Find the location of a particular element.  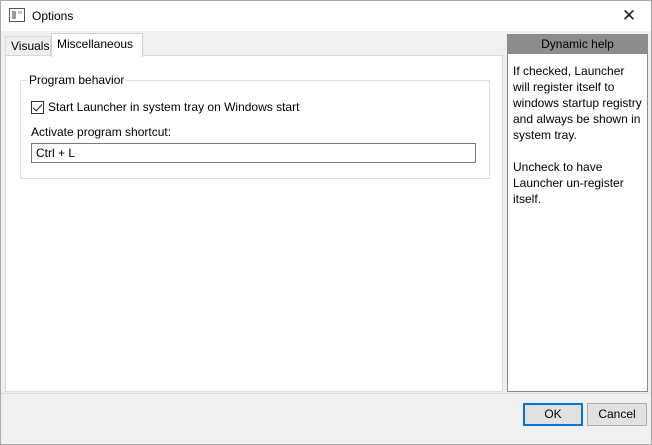

group-title: Program behavior is located at coordinates (77, 80).